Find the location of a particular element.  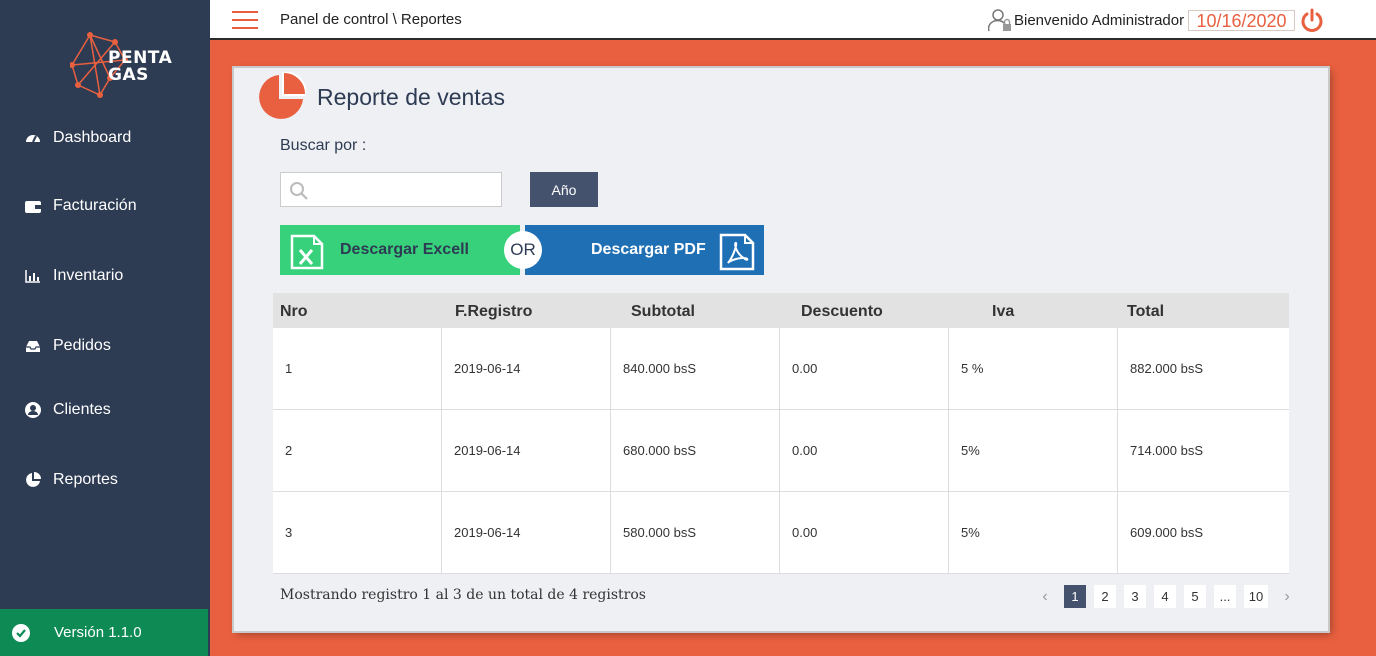

page-button: 2 is located at coordinates (1105, 596).